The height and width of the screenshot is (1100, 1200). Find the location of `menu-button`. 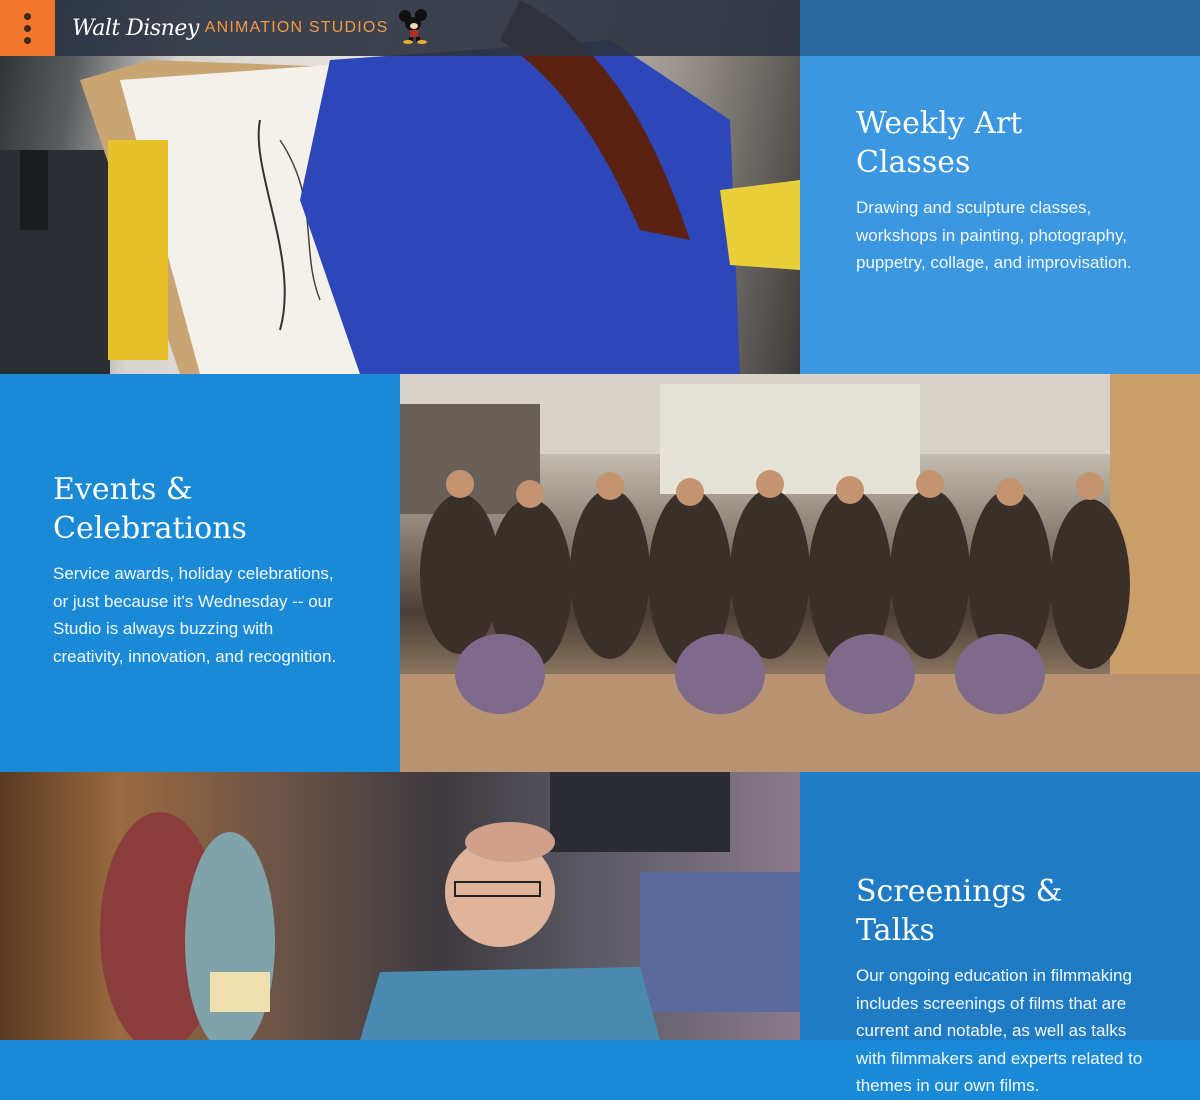

menu-button is located at coordinates (27, 28).